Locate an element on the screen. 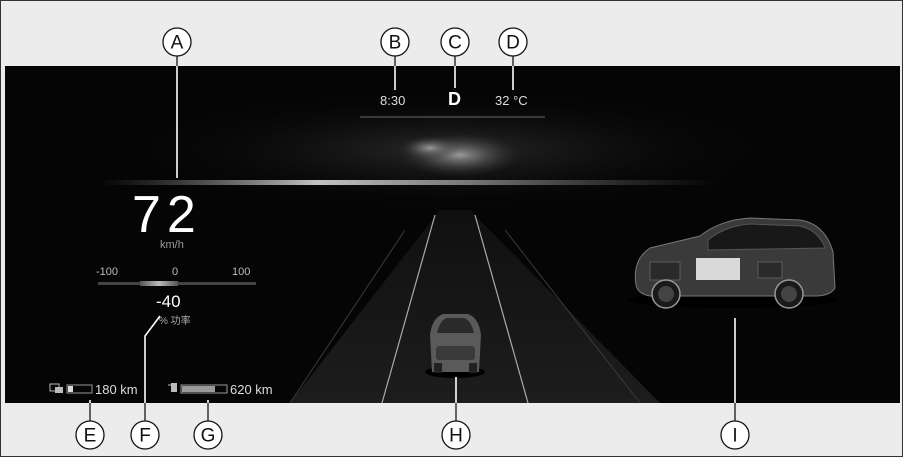  callout-i-label: I is located at coordinates (734, 436).